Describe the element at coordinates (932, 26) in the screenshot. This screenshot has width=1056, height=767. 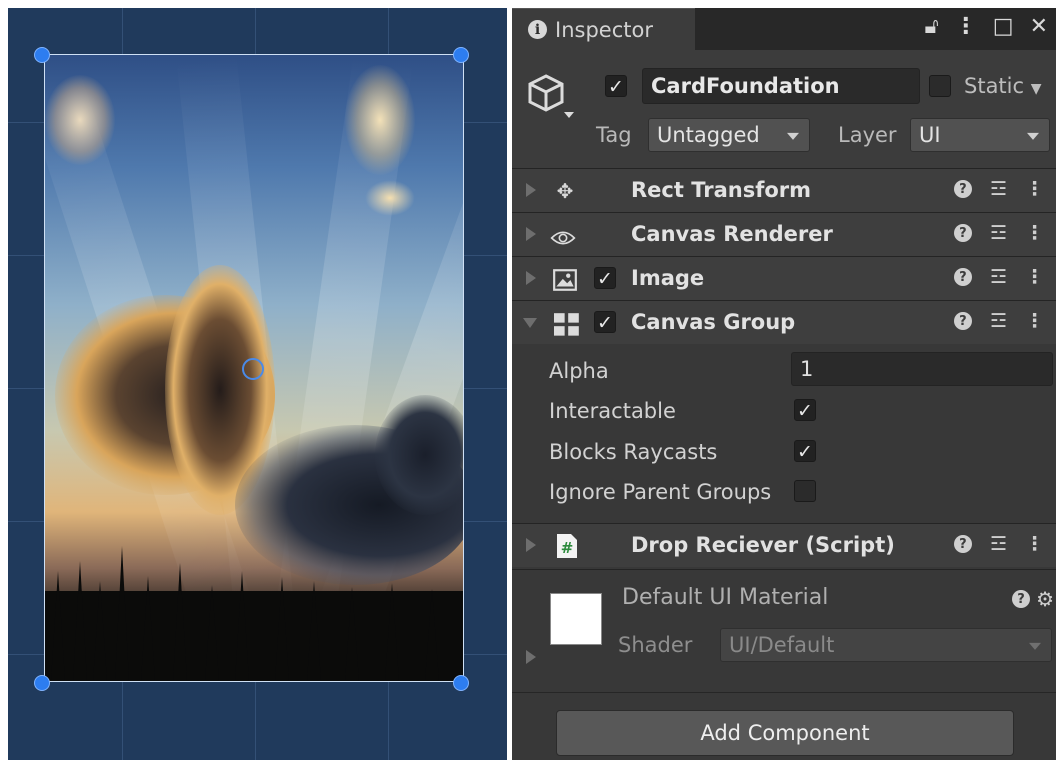
I see `lock-icon: 🔓︎` at that location.